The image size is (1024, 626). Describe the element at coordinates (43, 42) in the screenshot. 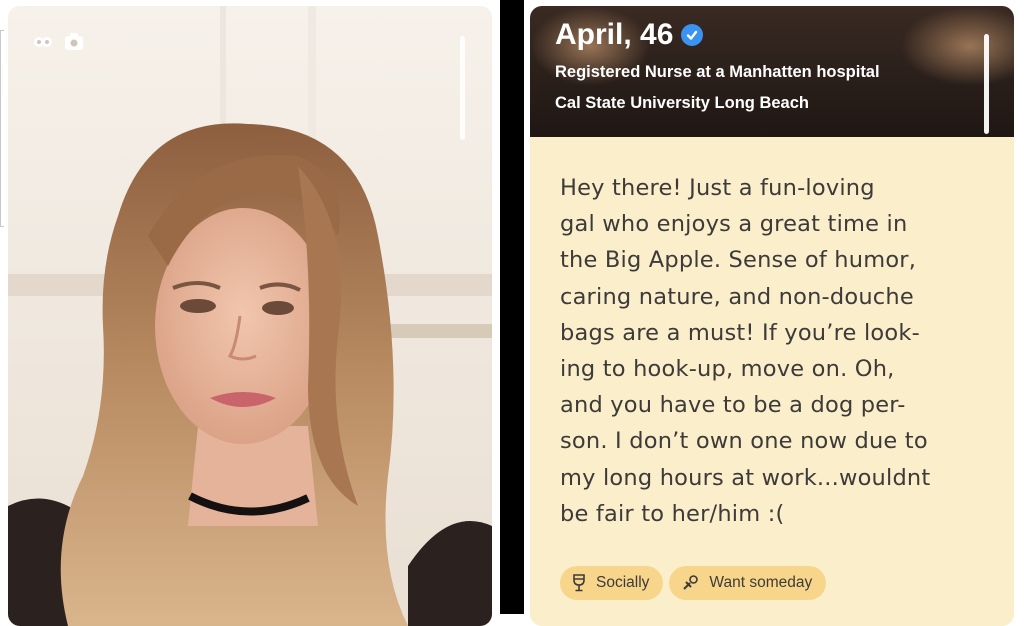

I see `dots-icon` at that location.